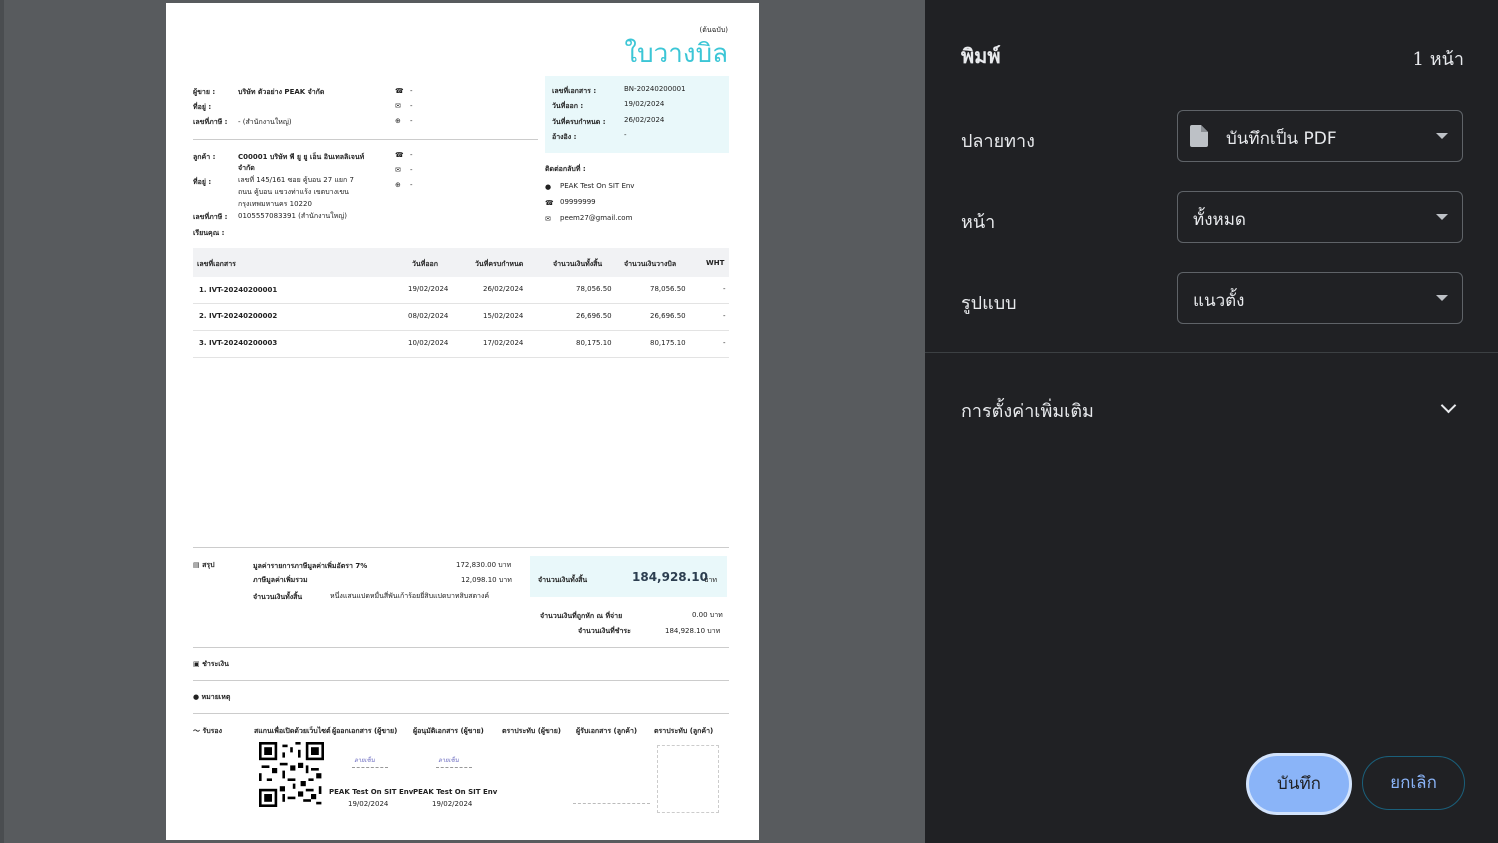 The height and width of the screenshot is (843, 1498). Describe the element at coordinates (594, 343) in the screenshot. I see `row-total: 80,175.10` at that location.